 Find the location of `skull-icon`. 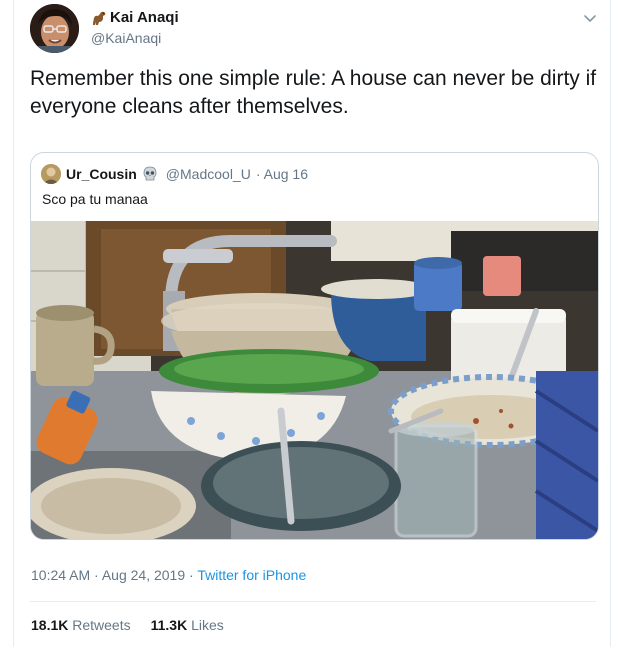

skull-icon is located at coordinates (150, 174).